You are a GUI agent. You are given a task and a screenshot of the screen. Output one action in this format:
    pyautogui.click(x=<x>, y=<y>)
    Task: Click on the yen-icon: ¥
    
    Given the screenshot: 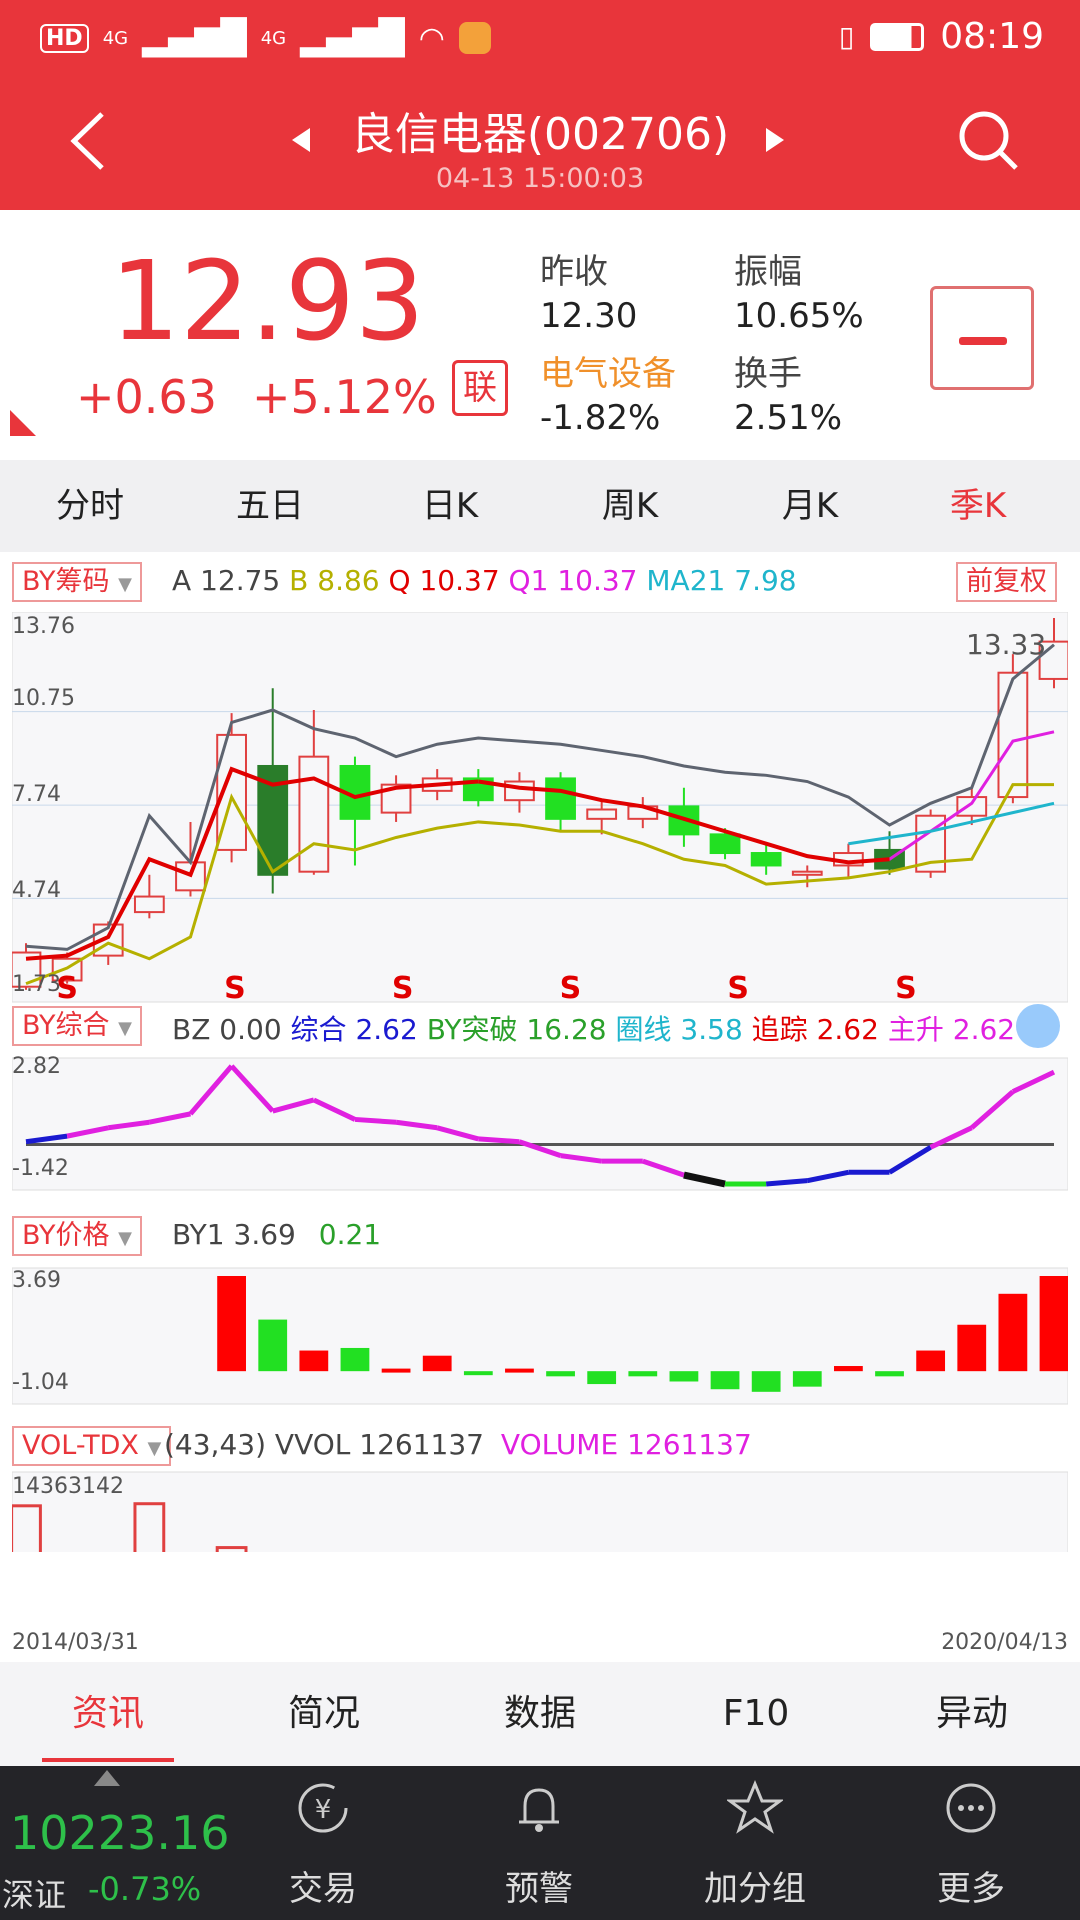 What is the action you would take?
    pyautogui.click(x=323, y=1808)
    